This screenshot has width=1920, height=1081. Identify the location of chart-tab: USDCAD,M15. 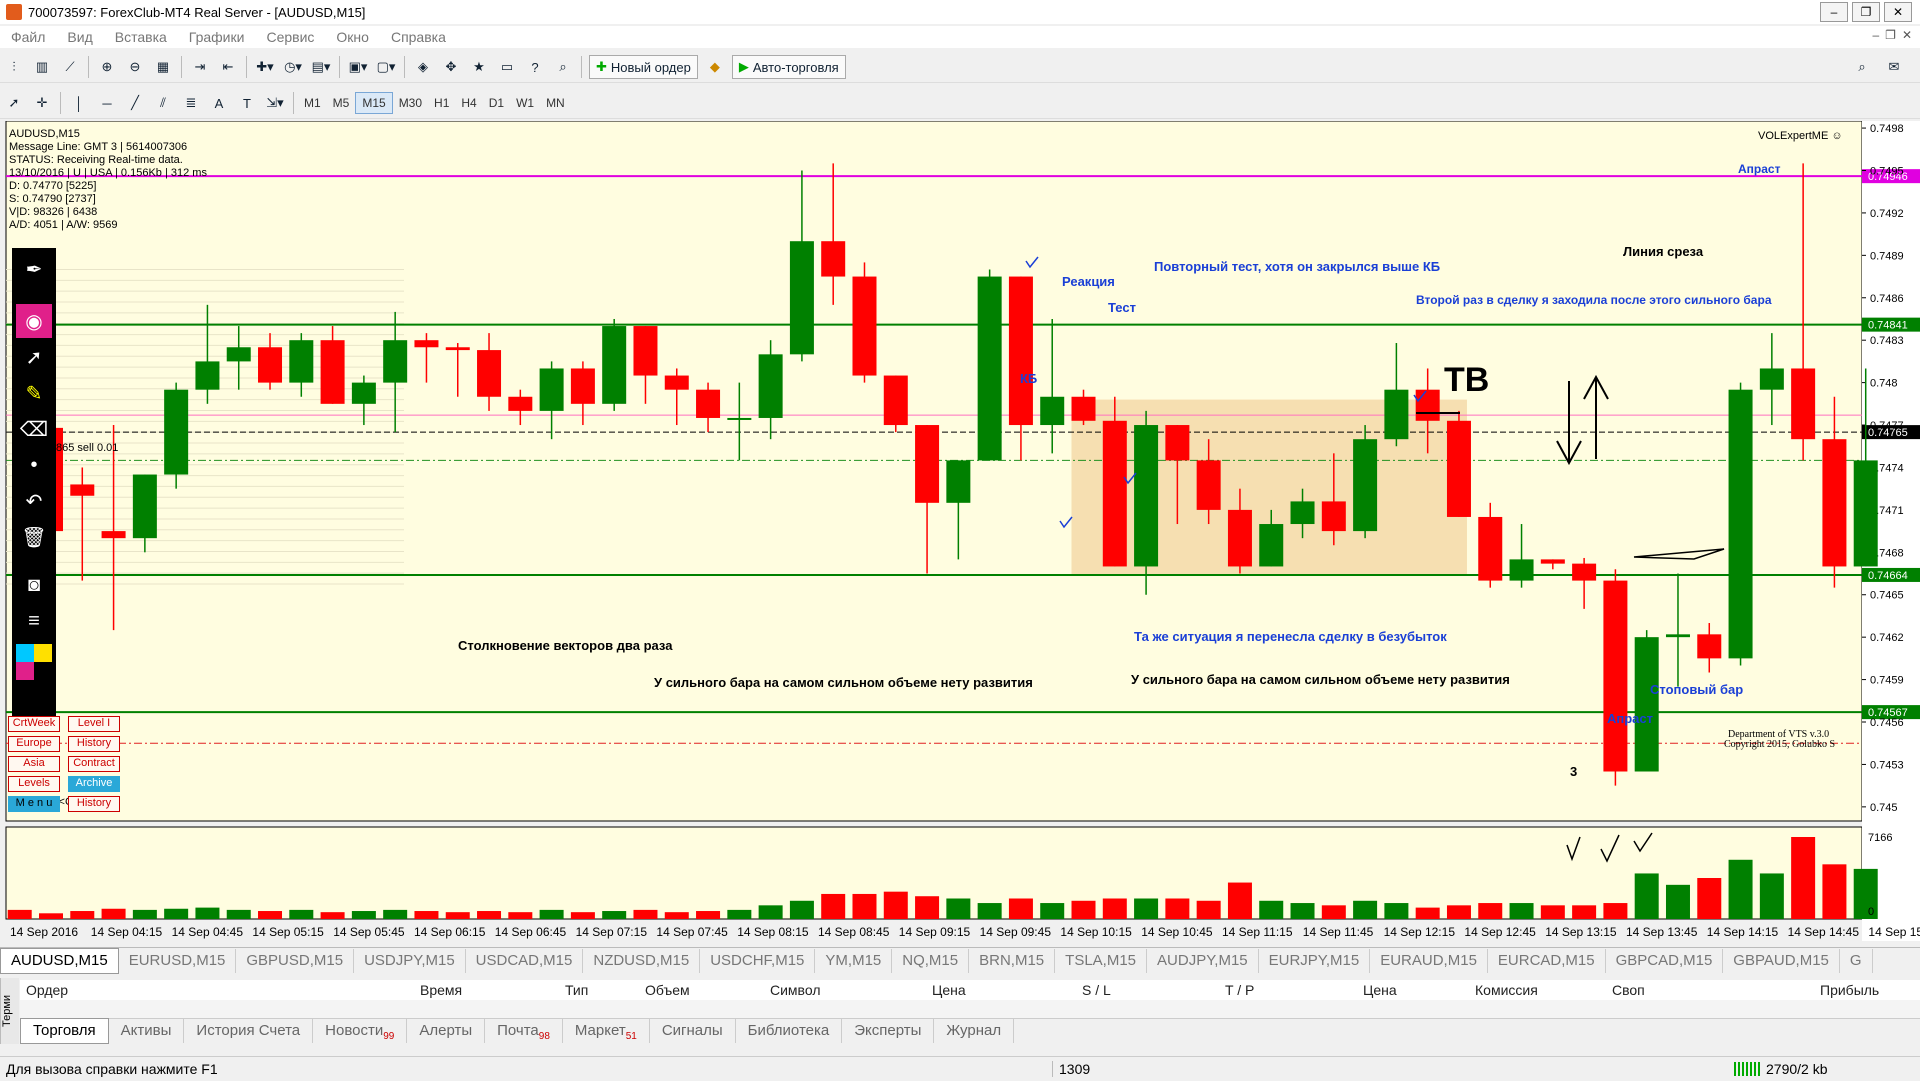
(525, 961).